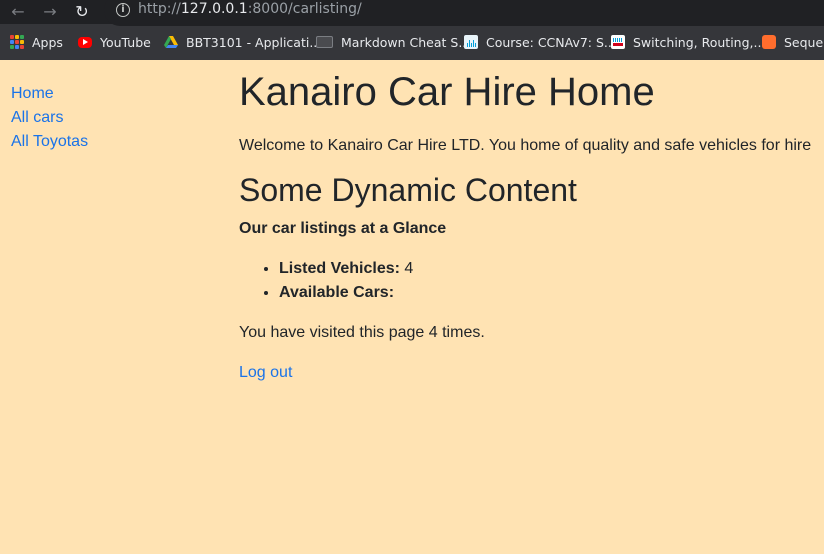 Image resolution: width=824 pixels, height=554 pixels. What do you see at coordinates (49, 94) in the screenshot?
I see `sidebar-link-home: Home` at bounding box center [49, 94].